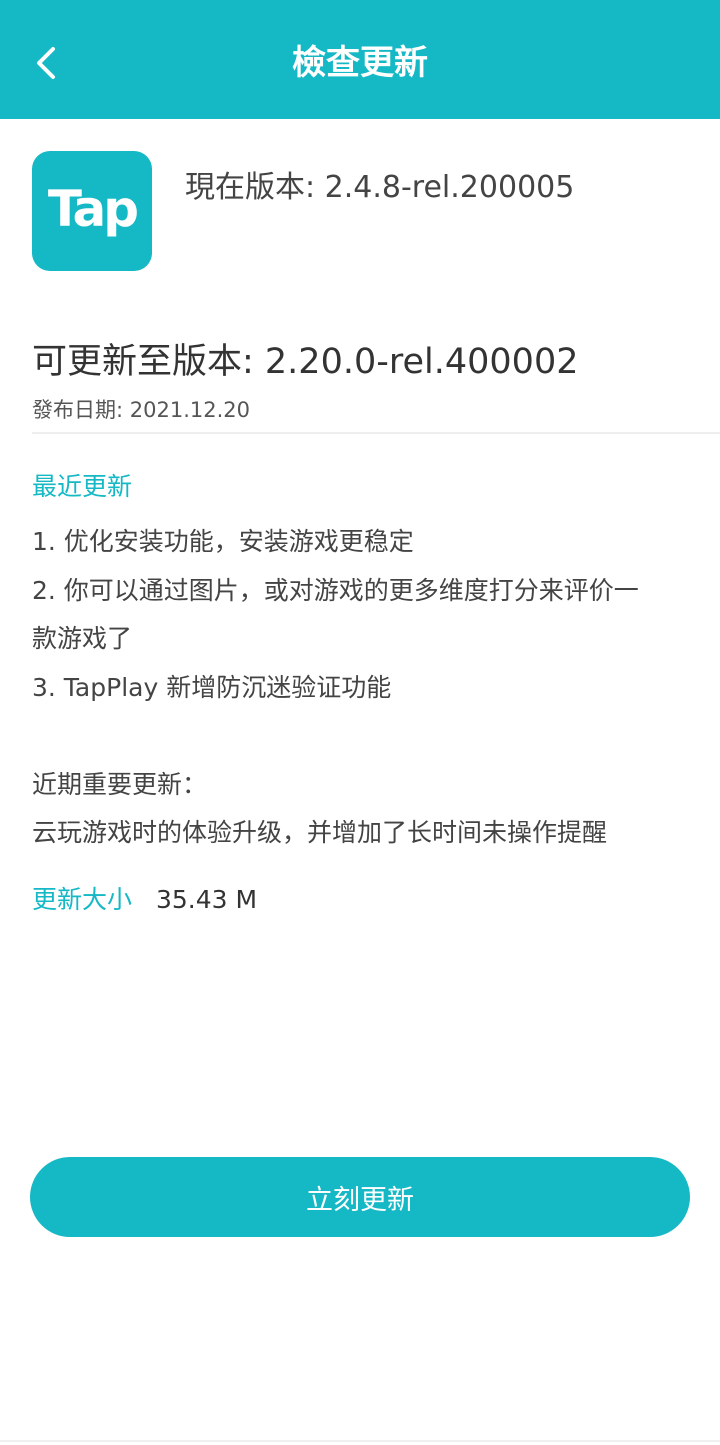 This screenshot has width=720, height=1445. I want to click on release-note-line: 近期重要更新：, so click(120, 784).